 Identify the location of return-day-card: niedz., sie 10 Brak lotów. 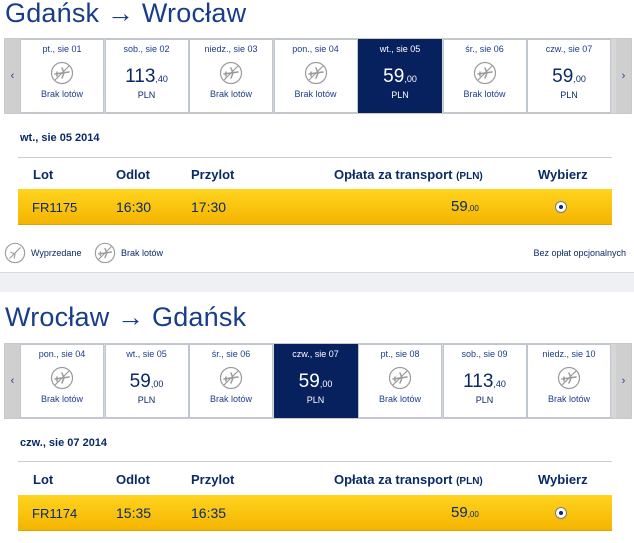
(569, 381).